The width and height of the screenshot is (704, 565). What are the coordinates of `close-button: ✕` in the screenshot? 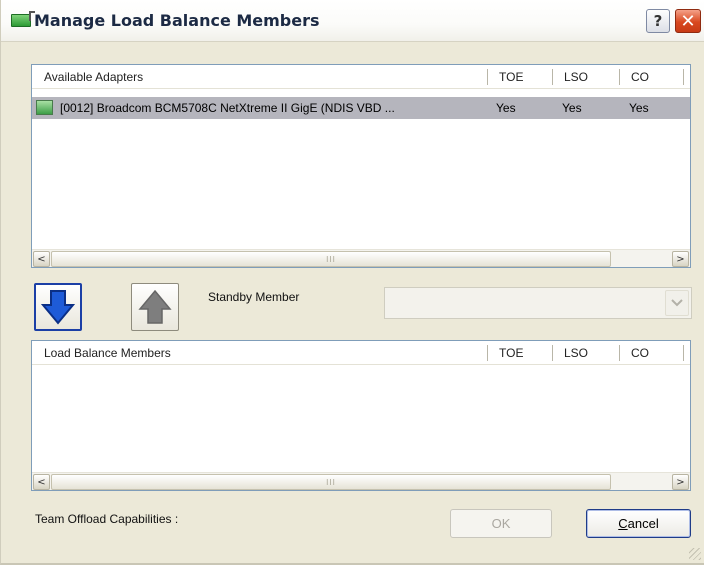 It's located at (688, 21).